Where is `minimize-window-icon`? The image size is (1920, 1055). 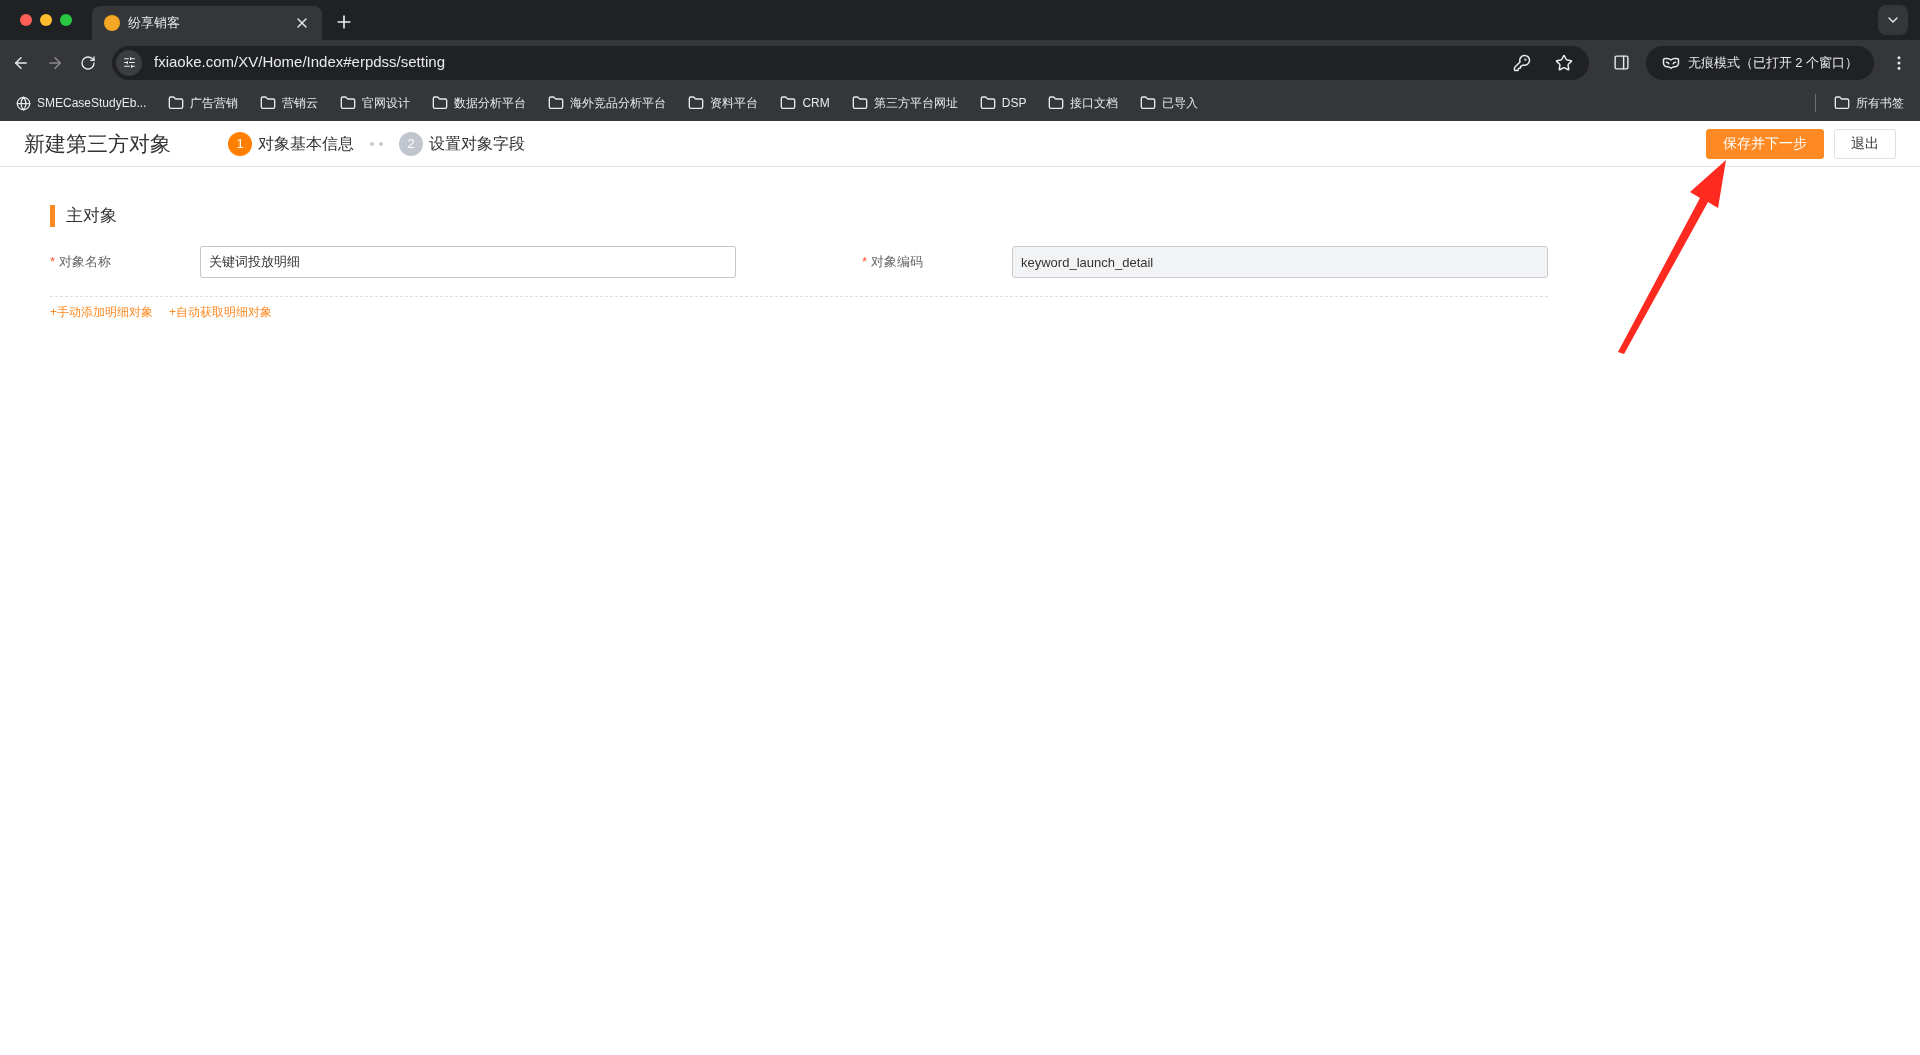 minimize-window-icon is located at coordinates (46, 20).